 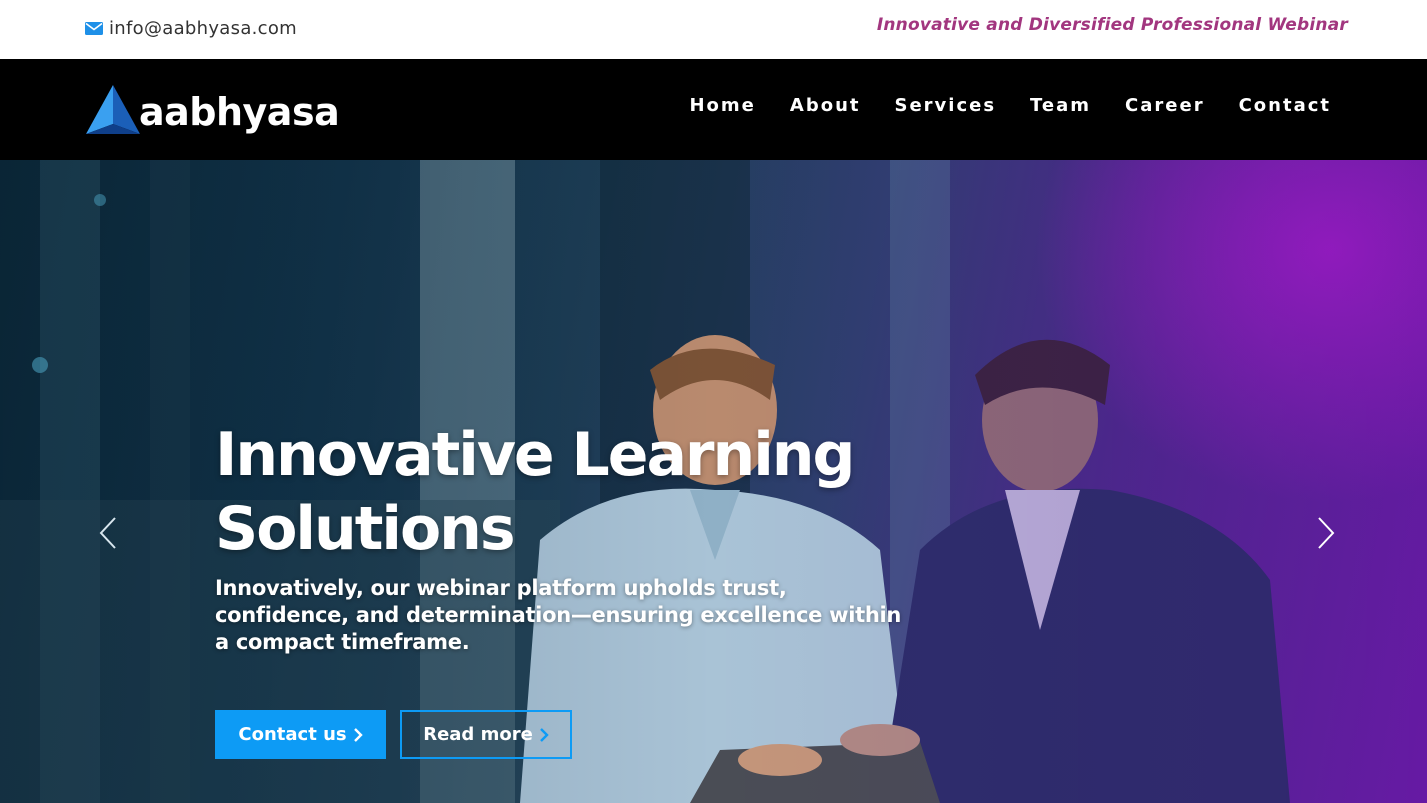 What do you see at coordinates (565, 492) in the screenshot?
I see `hero-title: Innovative Learning Solutions` at bounding box center [565, 492].